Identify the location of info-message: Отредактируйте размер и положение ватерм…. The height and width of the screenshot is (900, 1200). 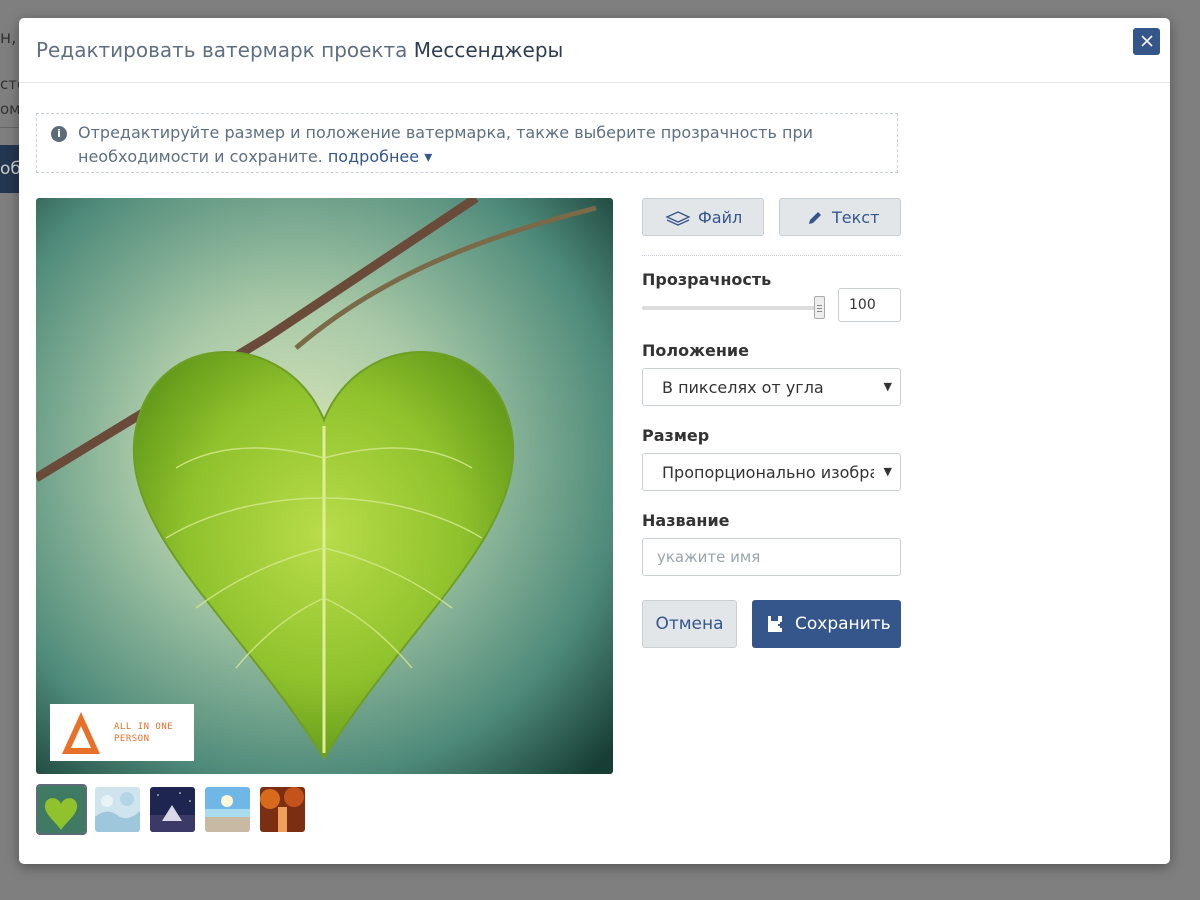
(446, 144).